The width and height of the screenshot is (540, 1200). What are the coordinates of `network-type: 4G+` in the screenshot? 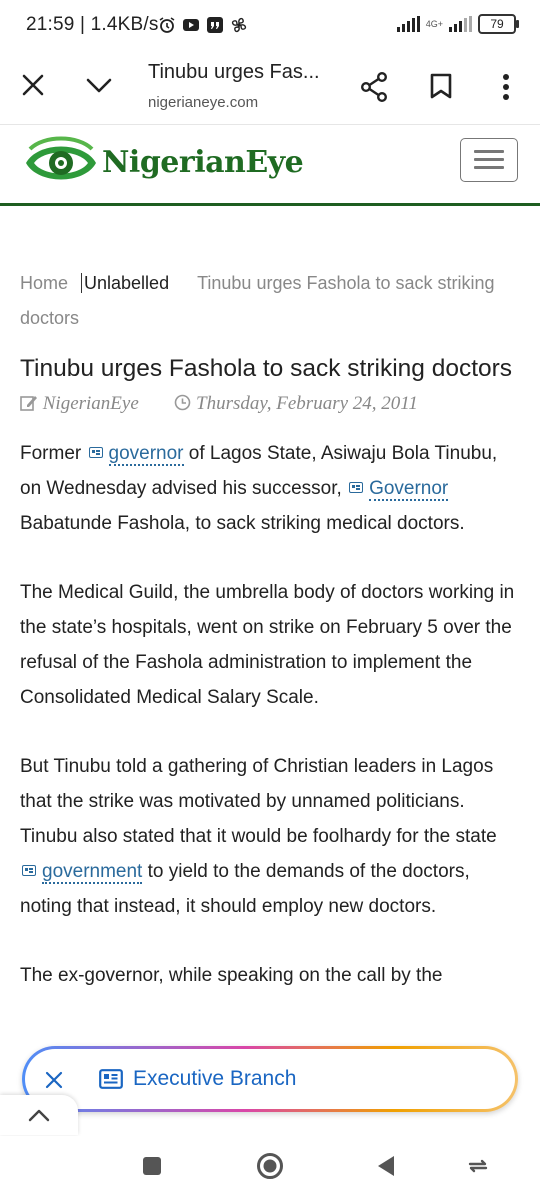 It's located at (434, 23).